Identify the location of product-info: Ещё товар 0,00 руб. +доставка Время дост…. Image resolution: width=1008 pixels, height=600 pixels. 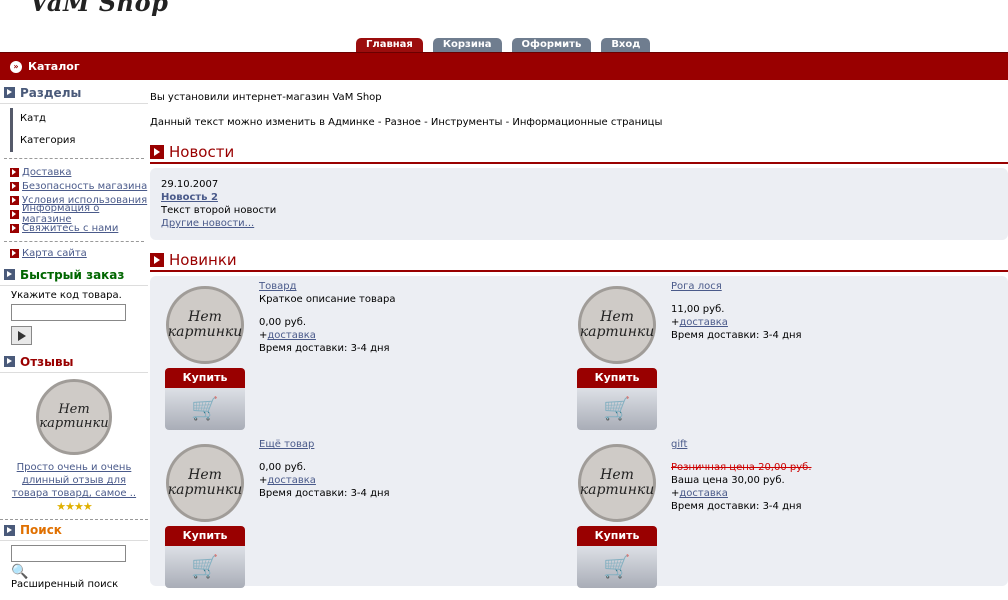
(324, 469).